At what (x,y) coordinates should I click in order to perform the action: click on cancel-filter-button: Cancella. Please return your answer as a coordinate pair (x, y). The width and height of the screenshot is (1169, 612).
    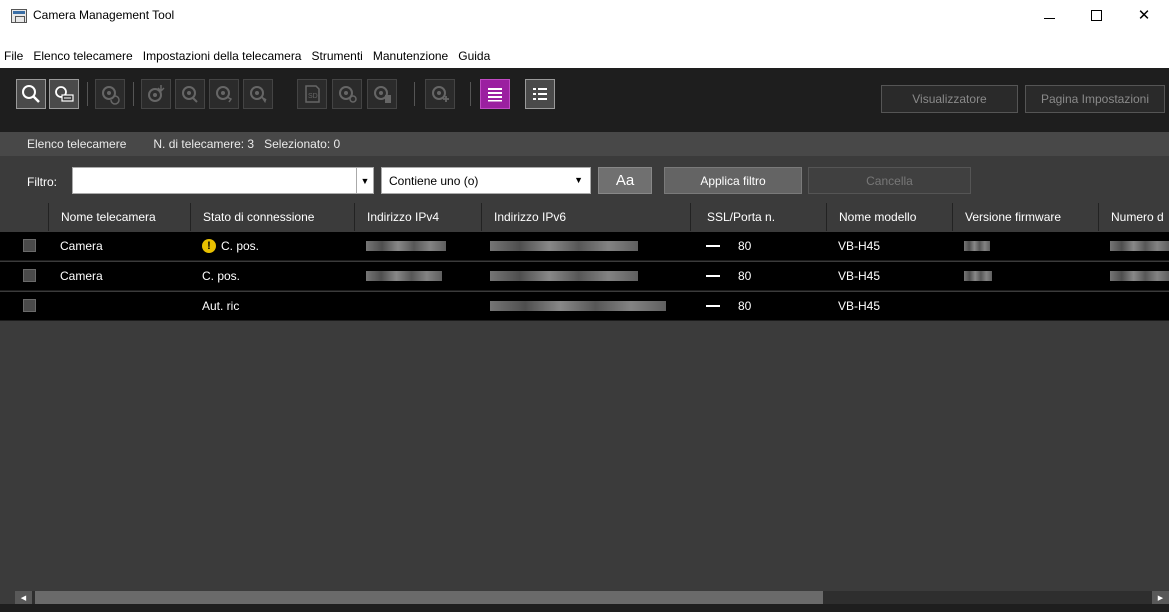
    Looking at the image, I should click on (889, 180).